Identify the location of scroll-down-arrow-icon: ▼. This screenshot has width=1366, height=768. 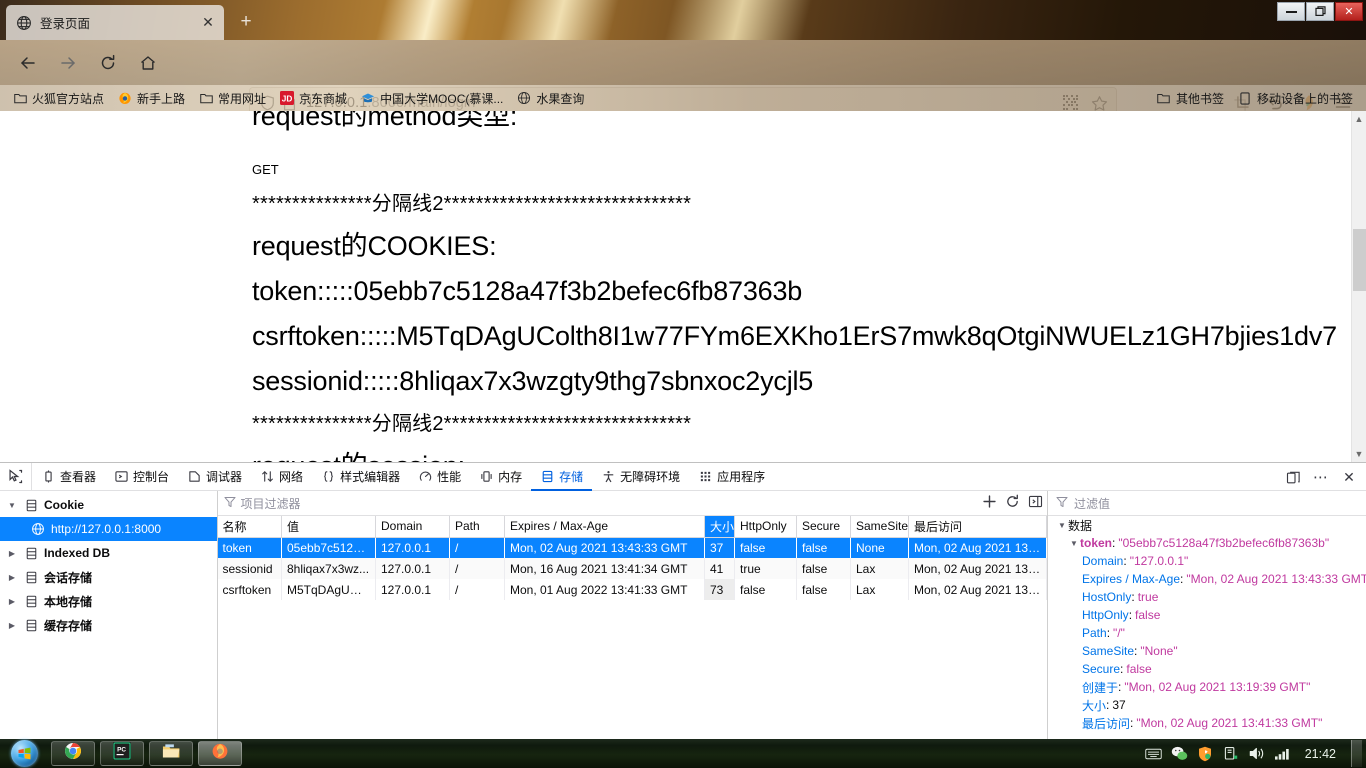
(1359, 454).